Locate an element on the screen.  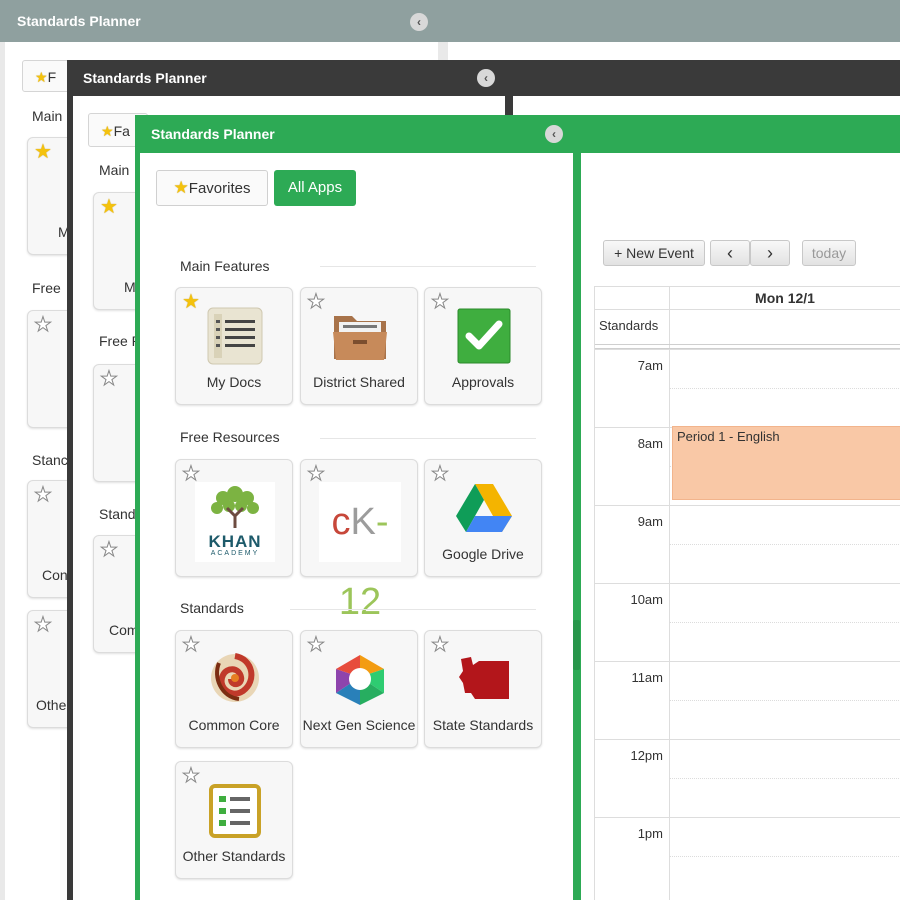
hour-label: 8am is located at coordinates (650, 443).